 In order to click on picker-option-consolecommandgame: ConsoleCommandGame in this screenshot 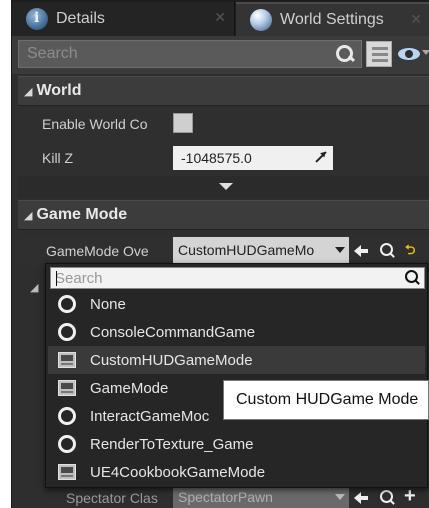, I will do `click(236, 332)`.